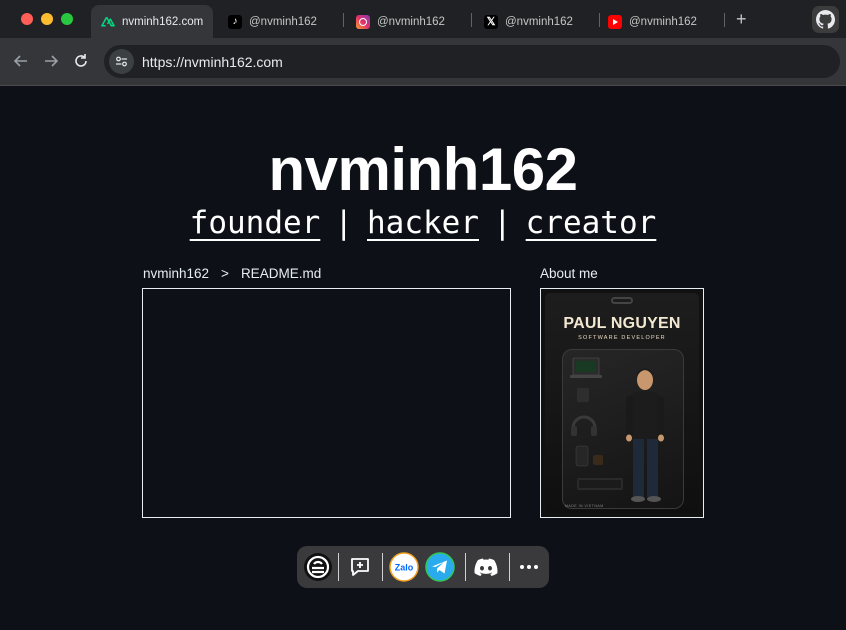  I want to click on github-icon, so click(825, 19).